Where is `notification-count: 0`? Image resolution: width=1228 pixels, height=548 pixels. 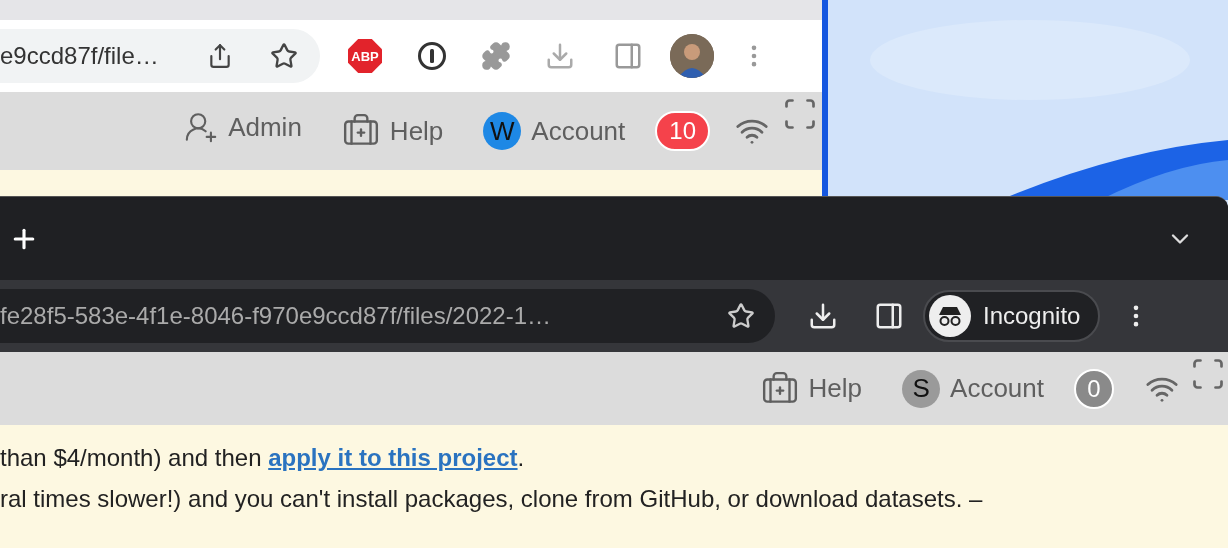 notification-count: 0 is located at coordinates (1094, 388).